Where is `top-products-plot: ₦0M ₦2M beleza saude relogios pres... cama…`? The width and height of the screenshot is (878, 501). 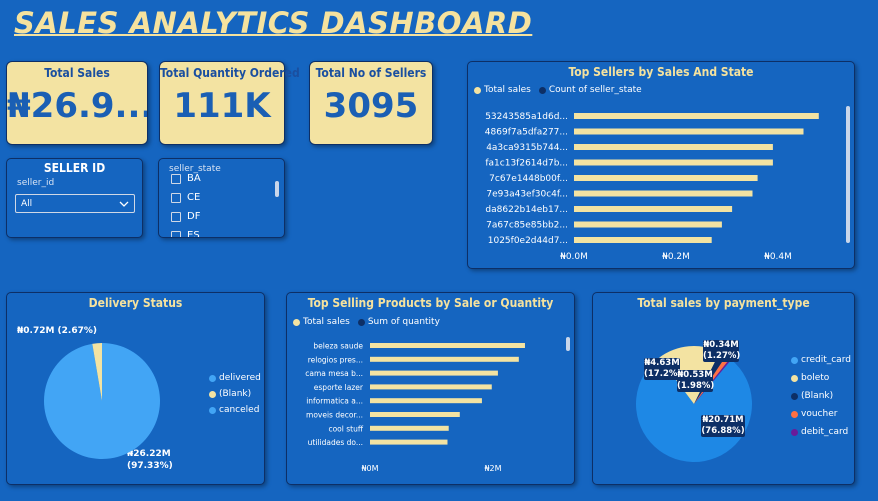 top-products-plot: ₦0M ₦2M beleza saude relogios pres... cama… is located at coordinates (415, 407).